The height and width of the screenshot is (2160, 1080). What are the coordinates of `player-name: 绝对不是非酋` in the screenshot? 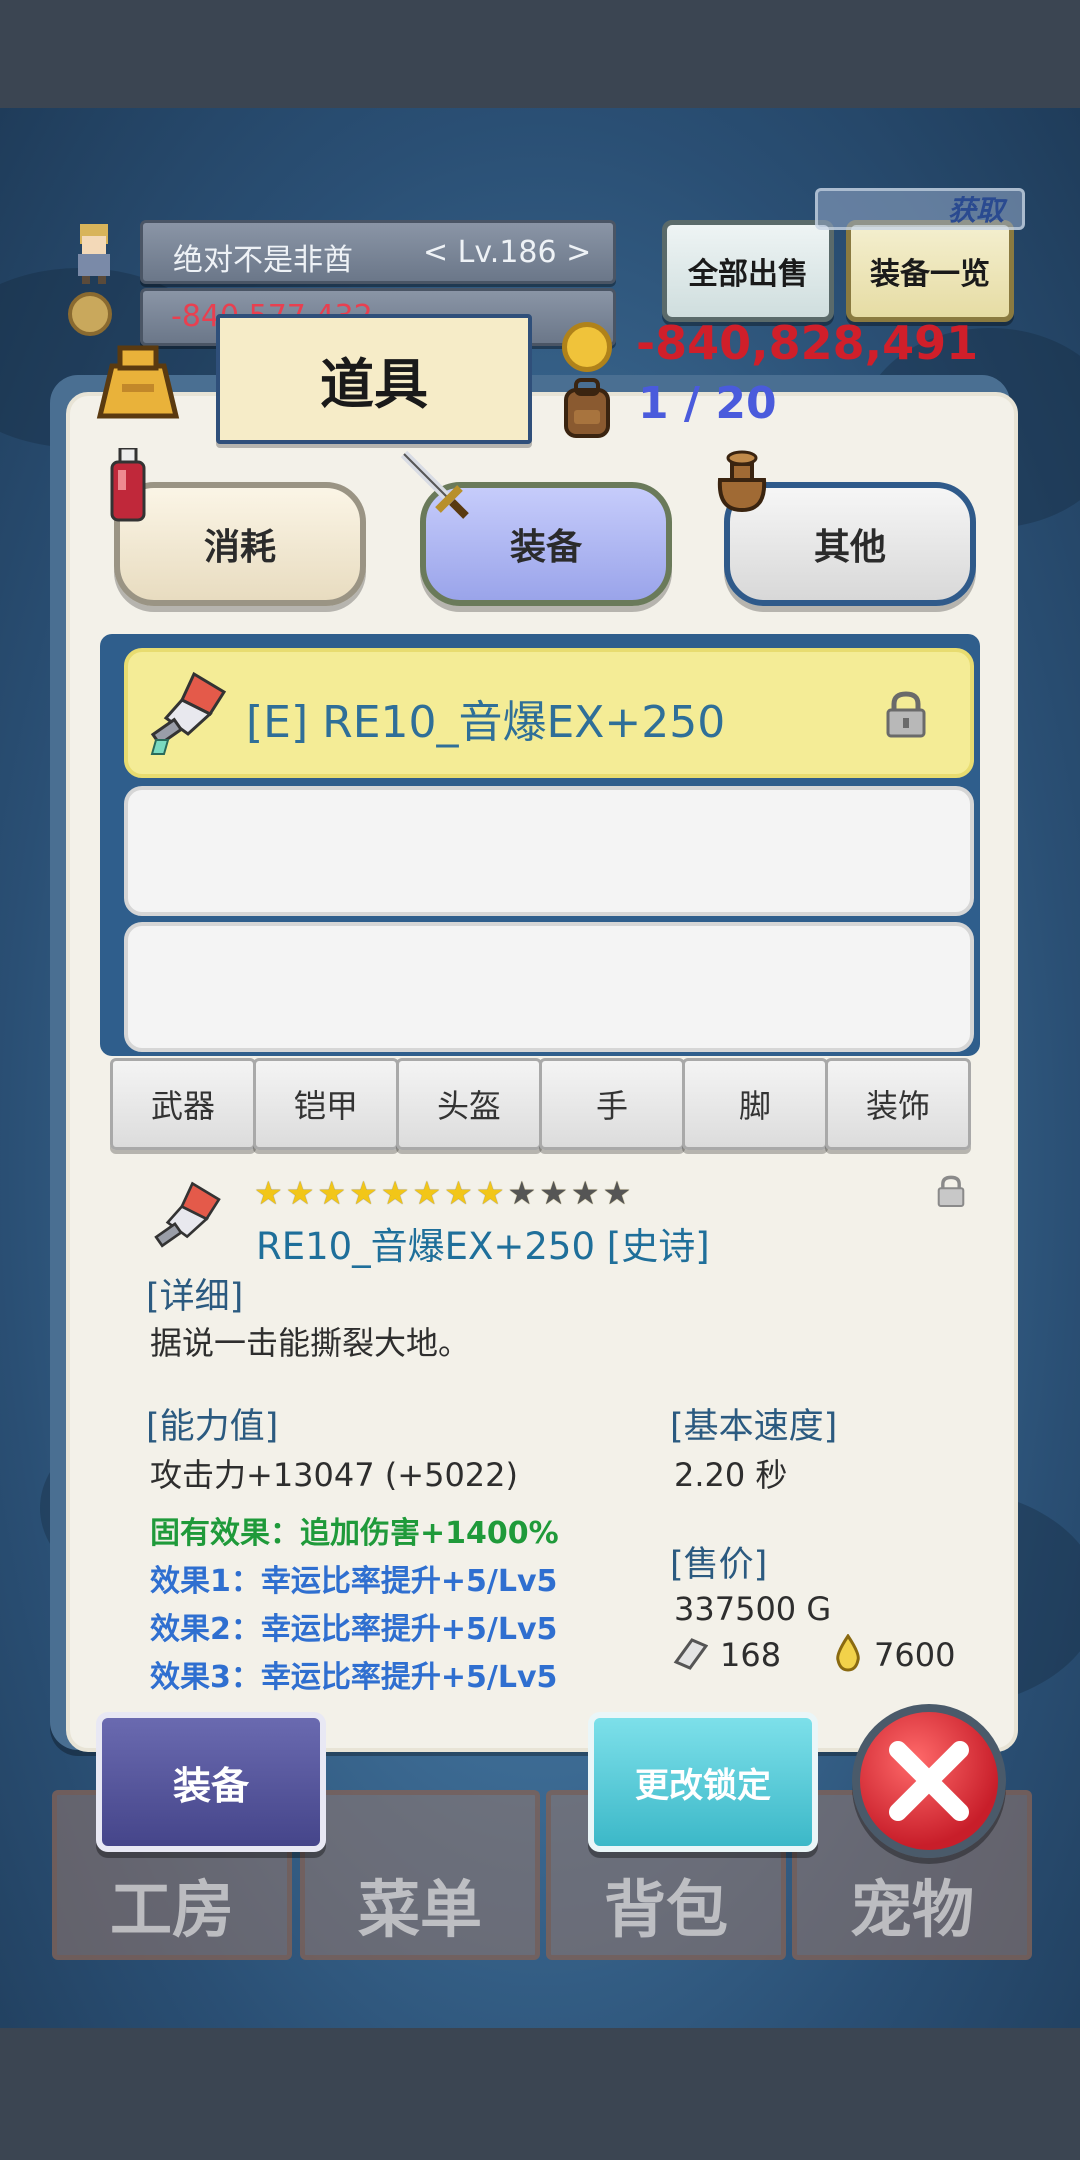 It's located at (263, 260).